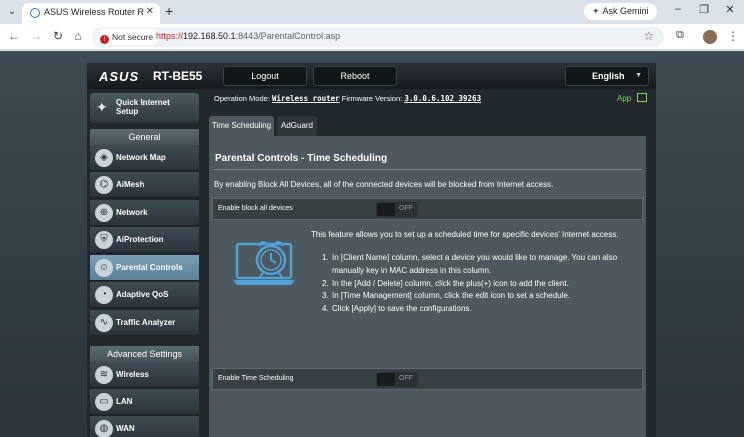 The height and width of the screenshot is (437, 744). I want to click on ask-gemini-label: Ask Gemini, so click(625, 11).